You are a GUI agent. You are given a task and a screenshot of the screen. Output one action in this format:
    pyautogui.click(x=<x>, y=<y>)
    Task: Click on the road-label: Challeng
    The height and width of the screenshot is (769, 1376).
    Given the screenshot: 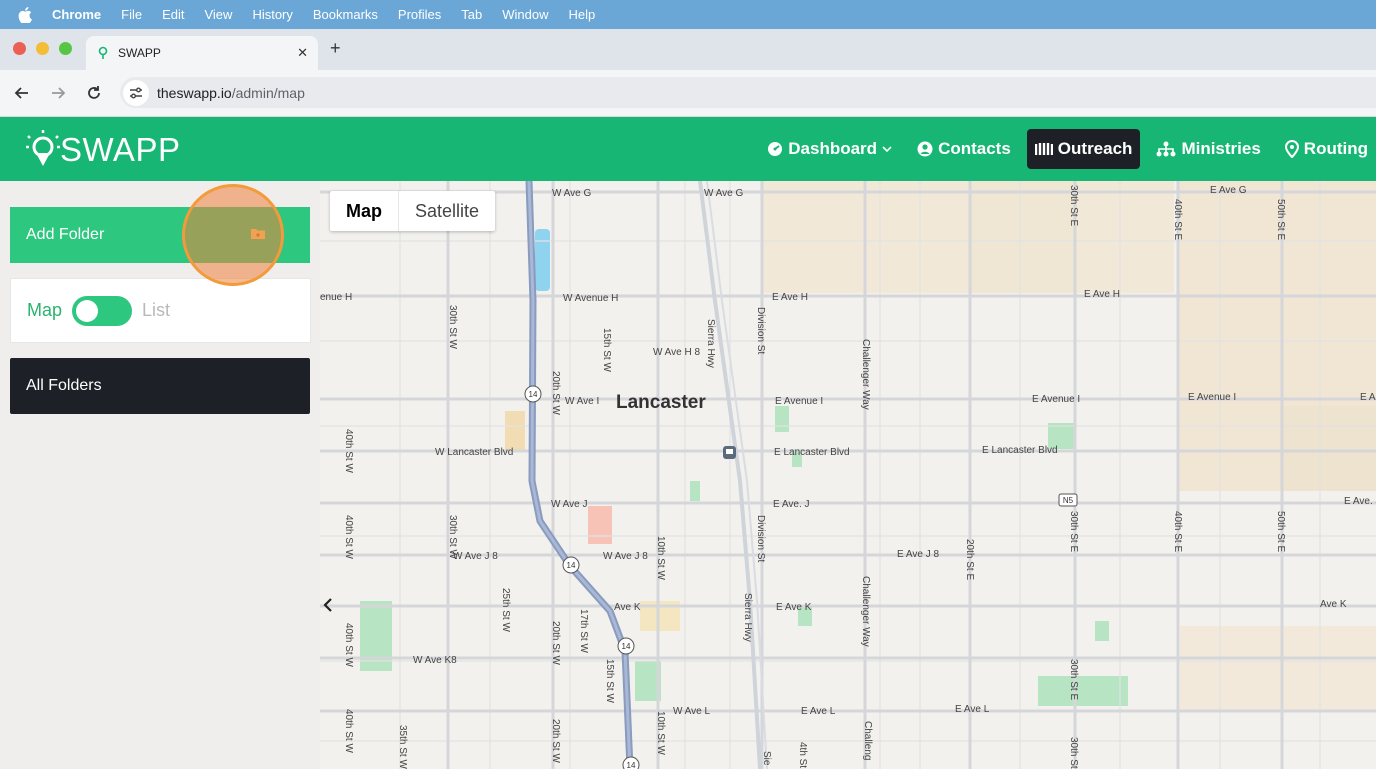 What is the action you would take?
    pyautogui.click(x=867, y=740)
    